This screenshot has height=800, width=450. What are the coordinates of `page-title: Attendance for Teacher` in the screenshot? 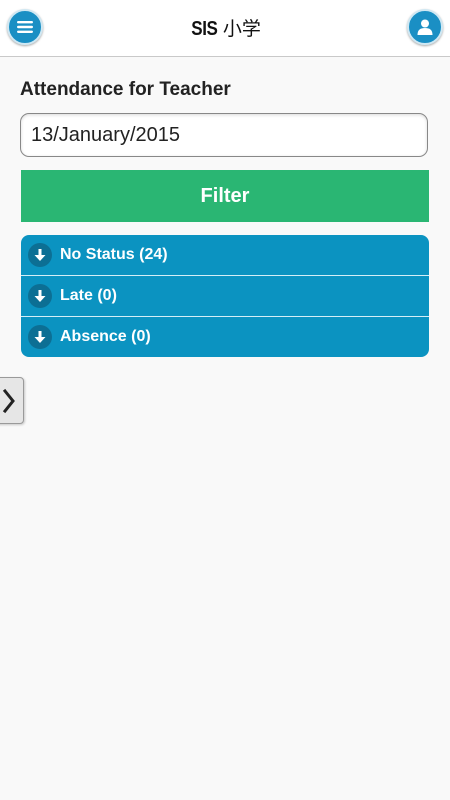 It's located at (125, 89).